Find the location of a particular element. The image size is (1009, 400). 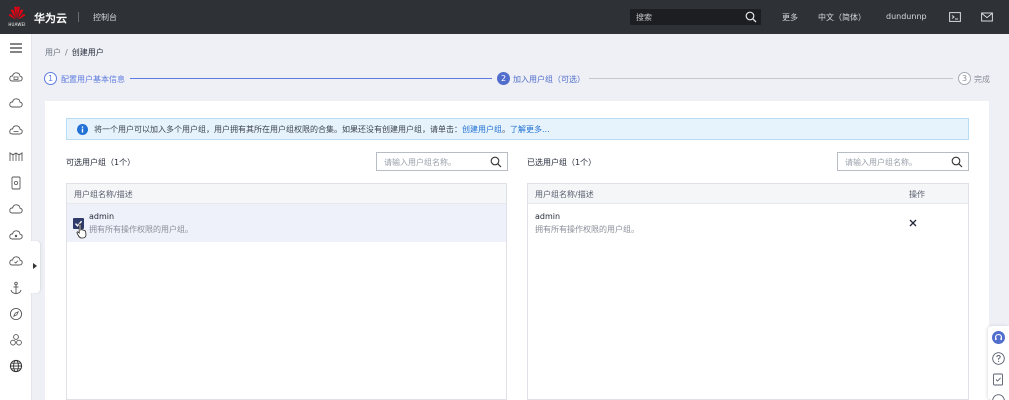

info-icon is located at coordinates (82, 129).